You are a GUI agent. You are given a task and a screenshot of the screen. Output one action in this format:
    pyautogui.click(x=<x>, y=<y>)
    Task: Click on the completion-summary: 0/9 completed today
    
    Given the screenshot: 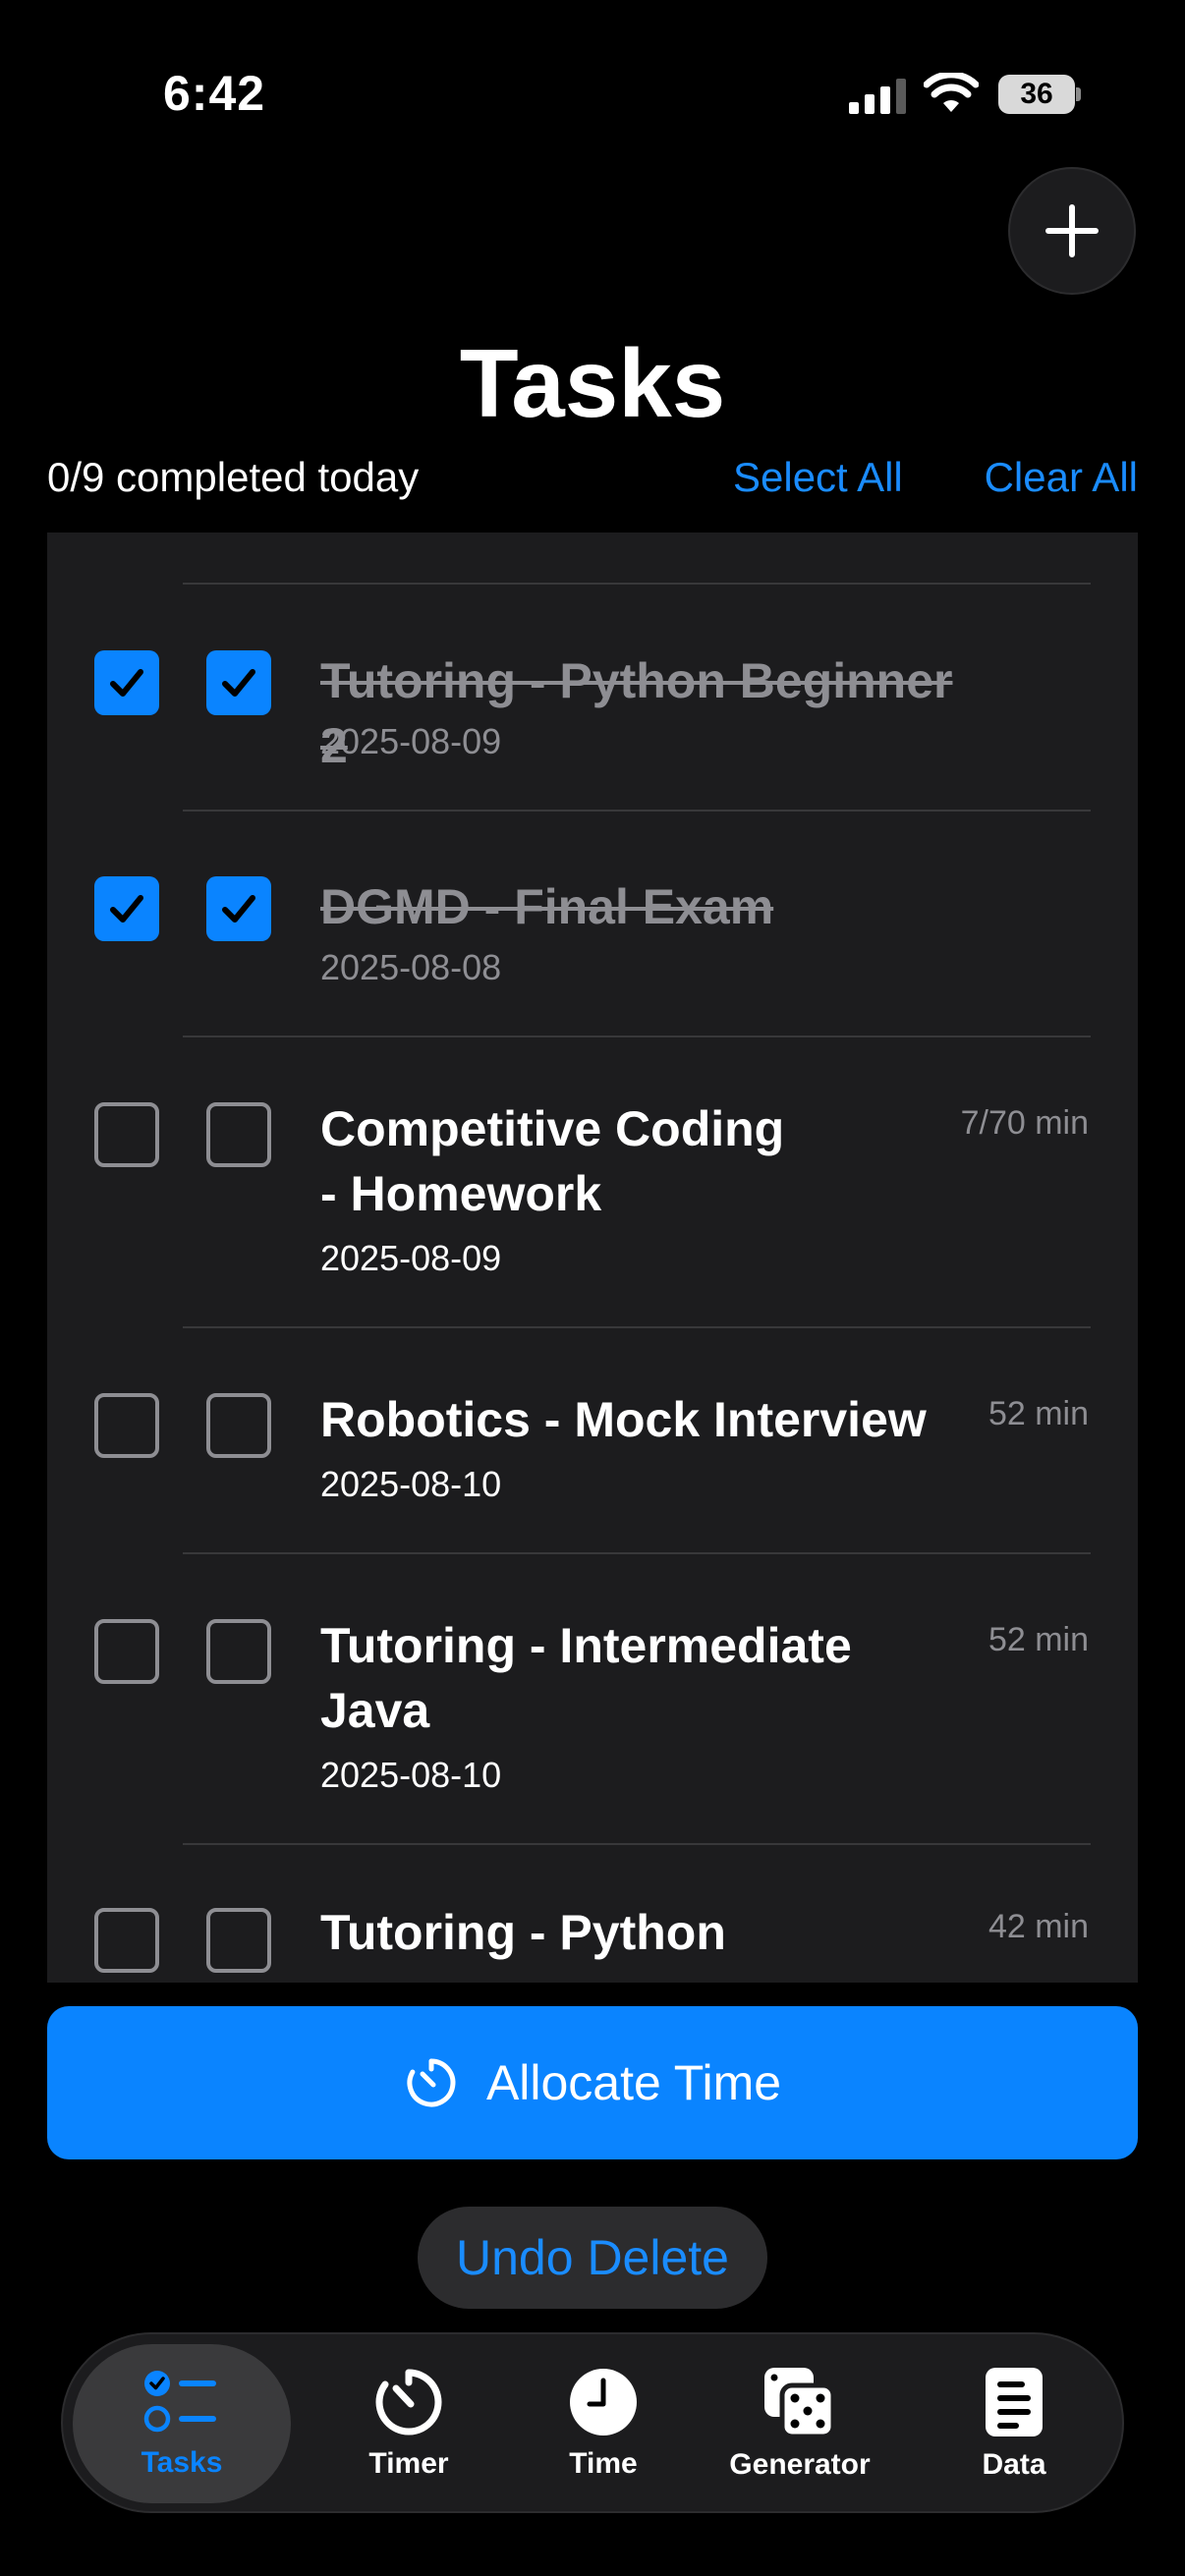 What is the action you would take?
    pyautogui.click(x=234, y=477)
    